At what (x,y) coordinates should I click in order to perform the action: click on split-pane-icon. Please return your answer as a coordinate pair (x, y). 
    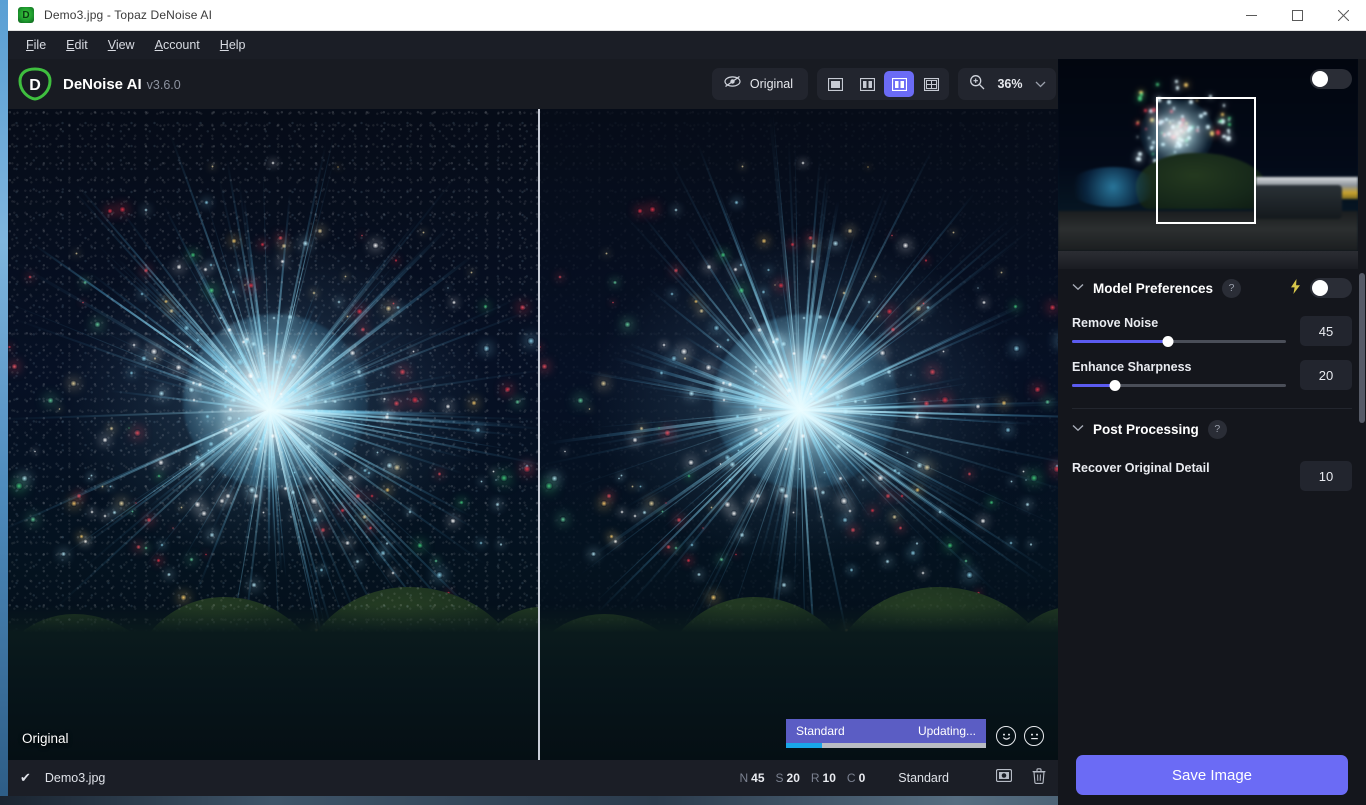
    Looking at the image, I should click on (867, 84).